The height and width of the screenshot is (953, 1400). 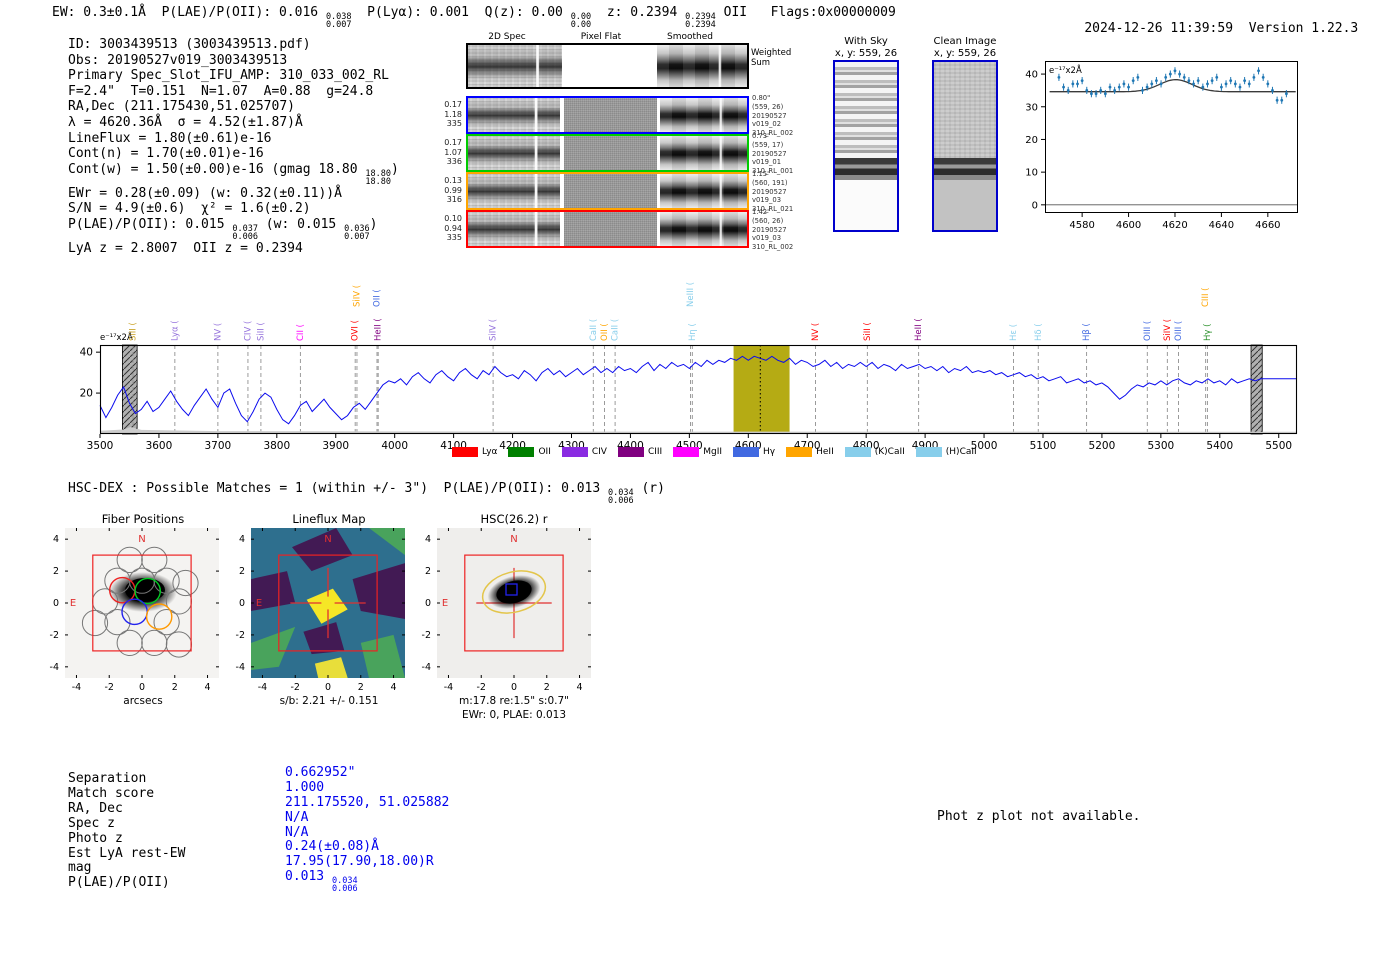 I want to click on fiber-row-left-labels: 0.10 0.94 335, so click(x=445, y=228).